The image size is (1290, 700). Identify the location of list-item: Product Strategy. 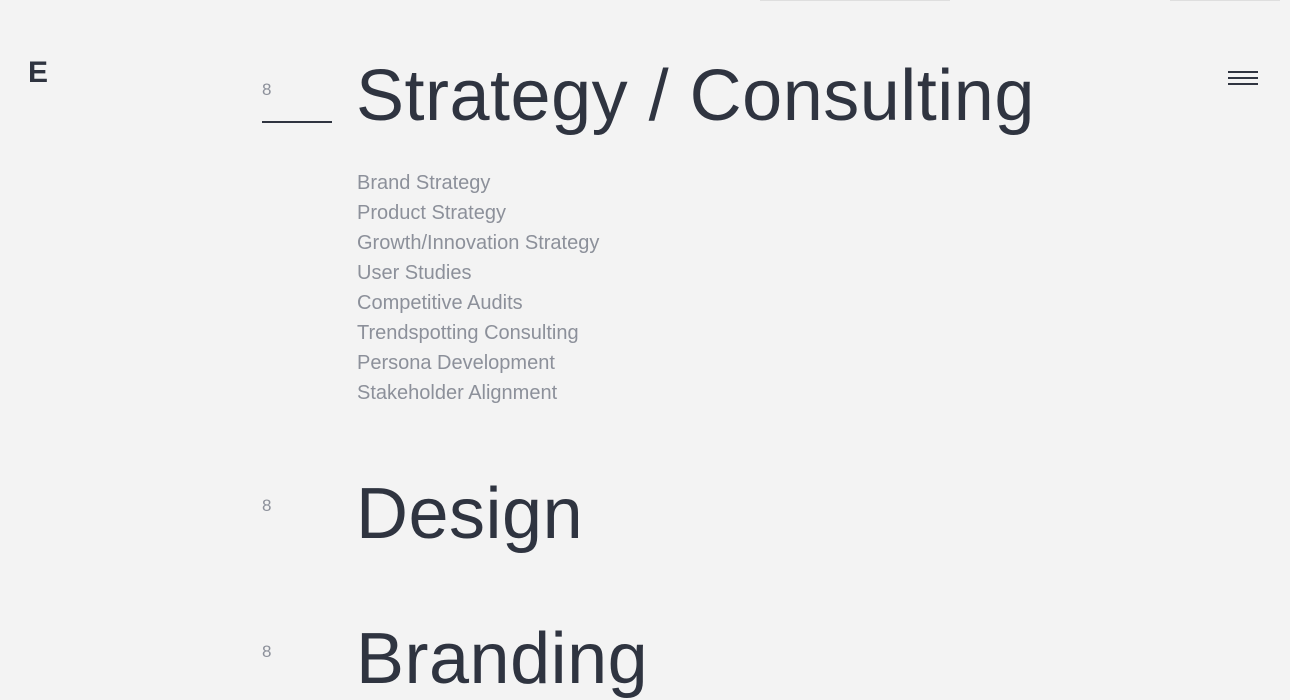
(478, 213).